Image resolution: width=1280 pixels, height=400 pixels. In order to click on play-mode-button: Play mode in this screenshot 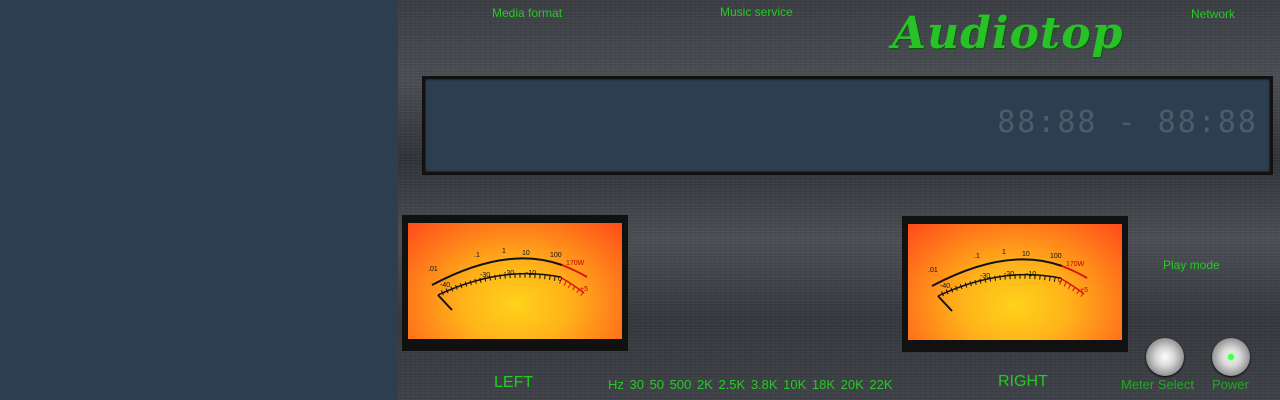, I will do `click(1191, 265)`.